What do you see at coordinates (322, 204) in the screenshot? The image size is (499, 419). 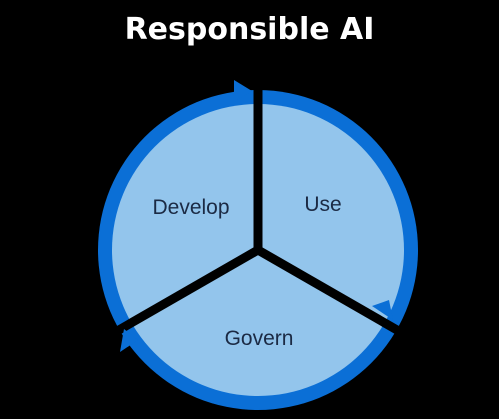 I see `segment-label-use: Use` at bounding box center [322, 204].